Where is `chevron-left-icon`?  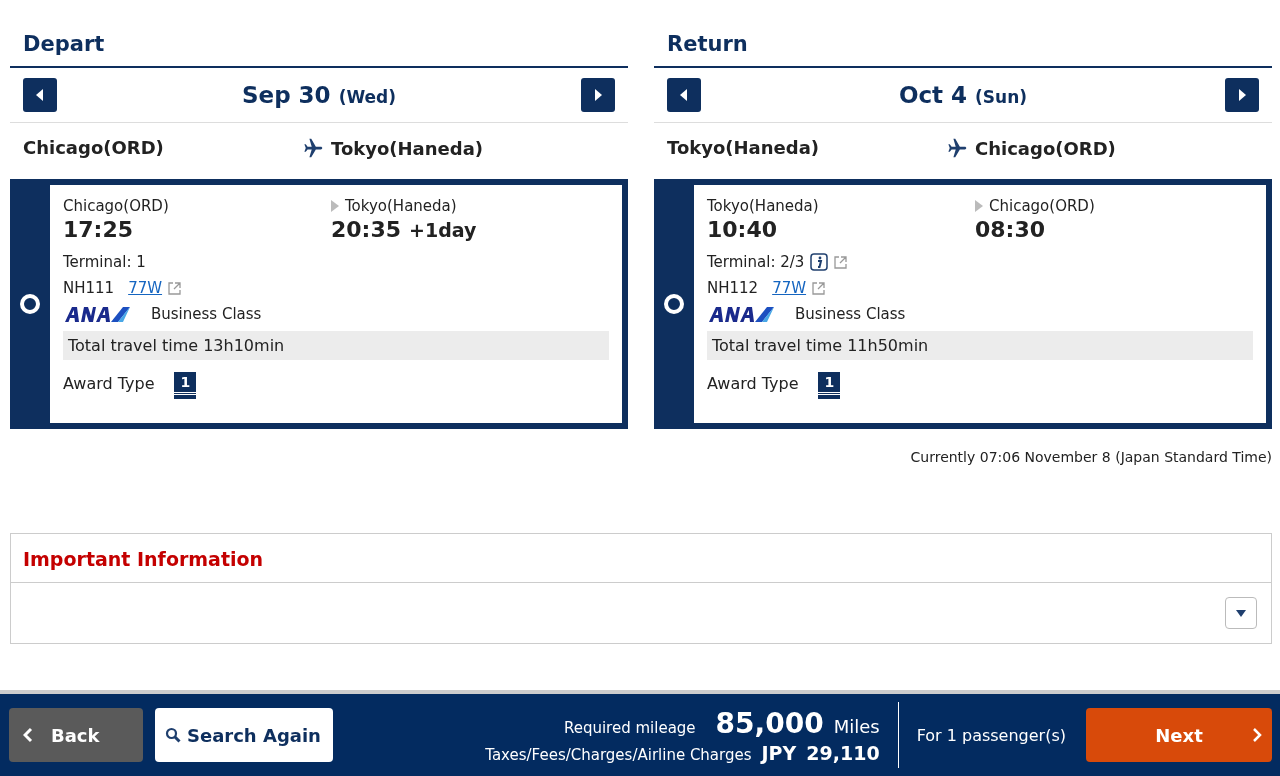 chevron-left-icon is located at coordinates (28, 735).